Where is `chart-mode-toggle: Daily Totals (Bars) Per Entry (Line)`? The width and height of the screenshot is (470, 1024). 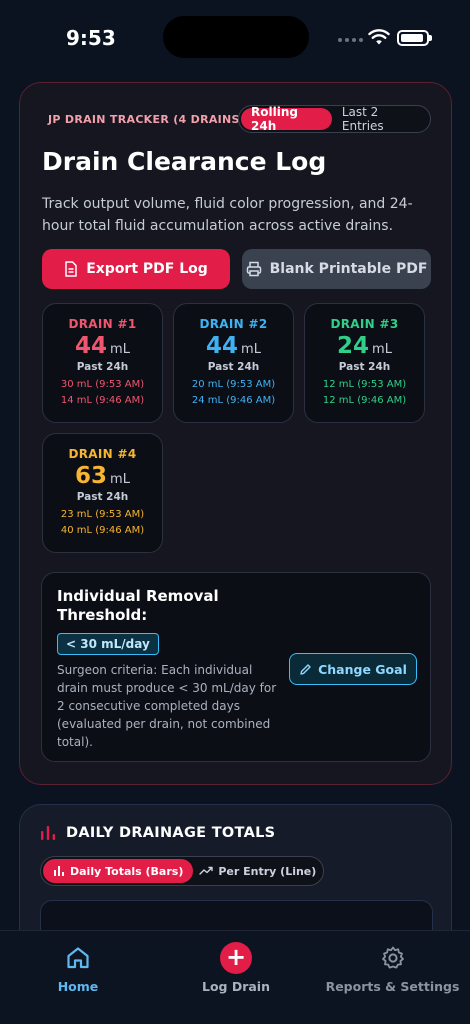
chart-mode-toggle: Daily Totals (Bars) Per Entry (Line) is located at coordinates (182, 871).